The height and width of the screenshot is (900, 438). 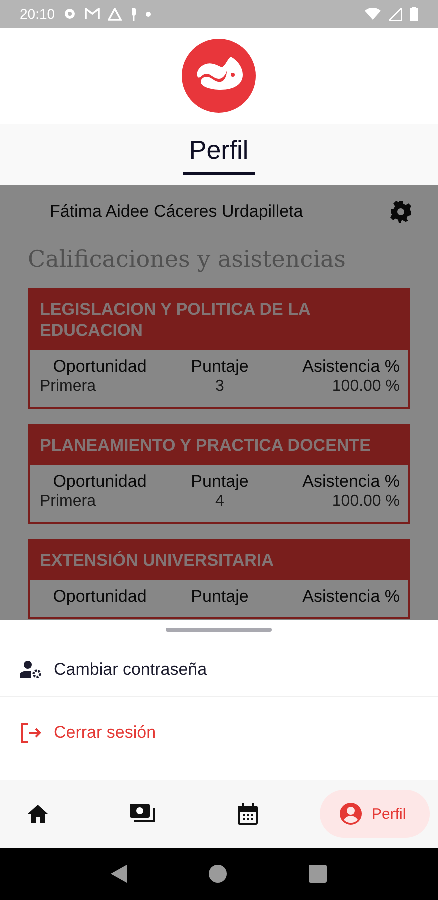 I want to click on back-icon, so click(x=119, y=874).